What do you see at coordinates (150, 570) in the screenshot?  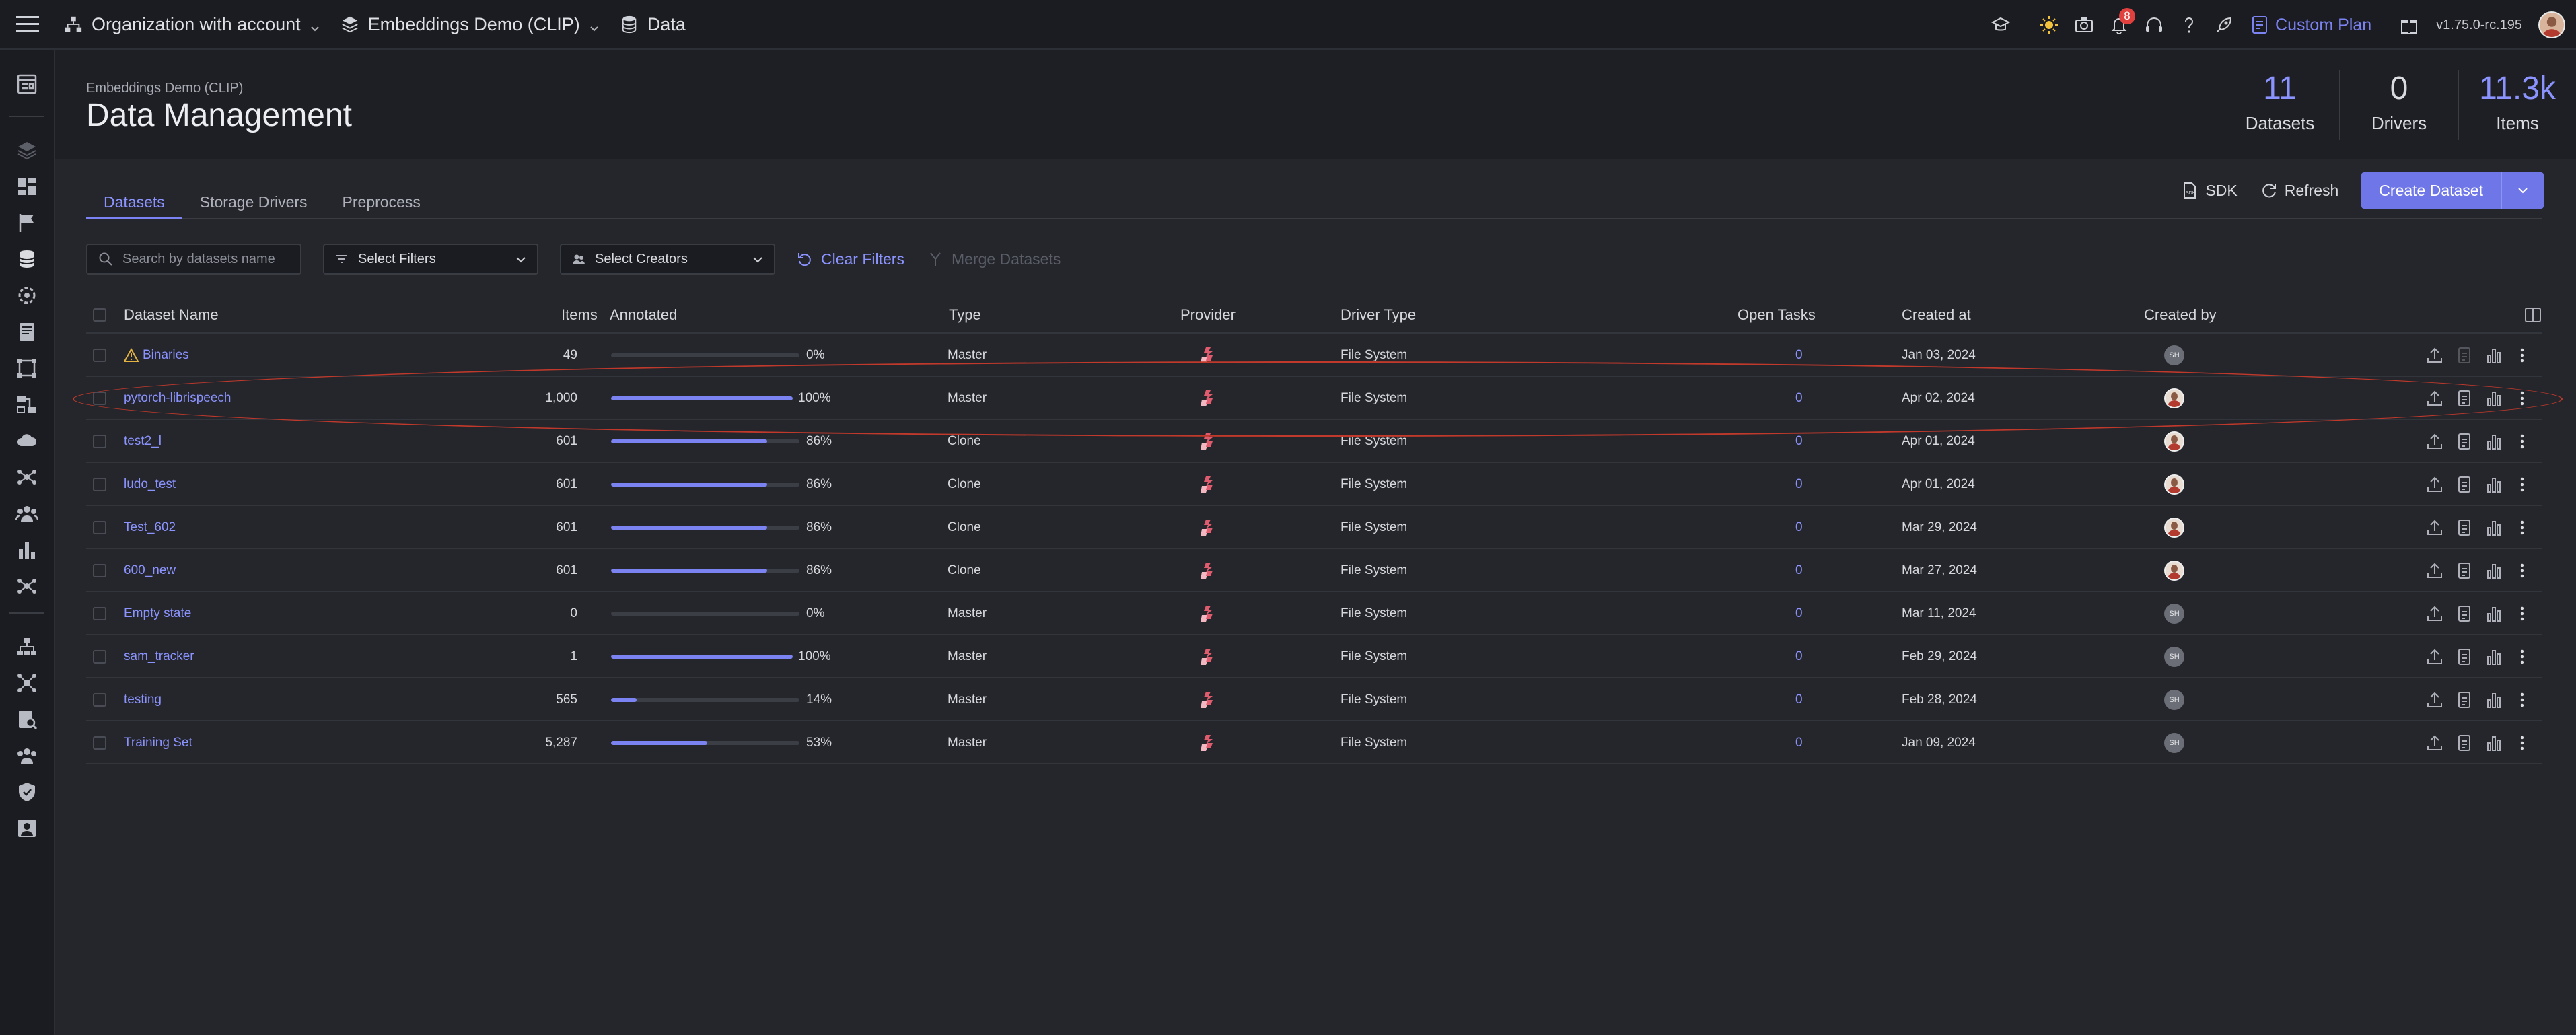 I see `dataset-name-link: 600_new` at bounding box center [150, 570].